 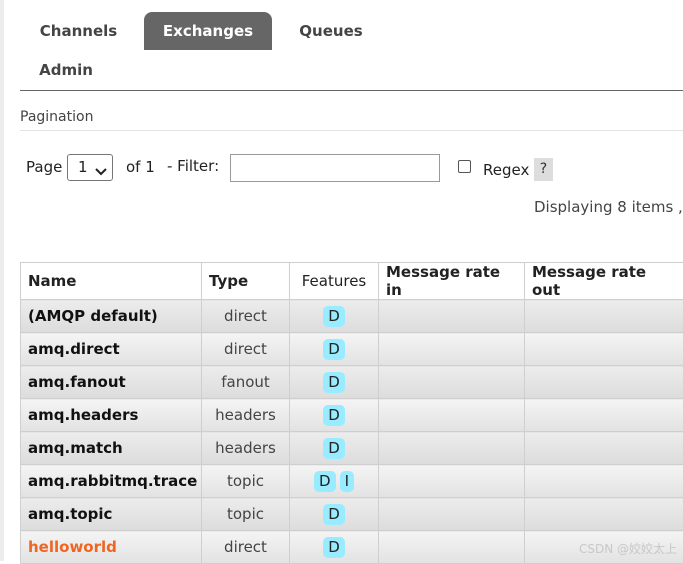 What do you see at coordinates (111, 281) in the screenshot?
I see `column-header-name: Name` at bounding box center [111, 281].